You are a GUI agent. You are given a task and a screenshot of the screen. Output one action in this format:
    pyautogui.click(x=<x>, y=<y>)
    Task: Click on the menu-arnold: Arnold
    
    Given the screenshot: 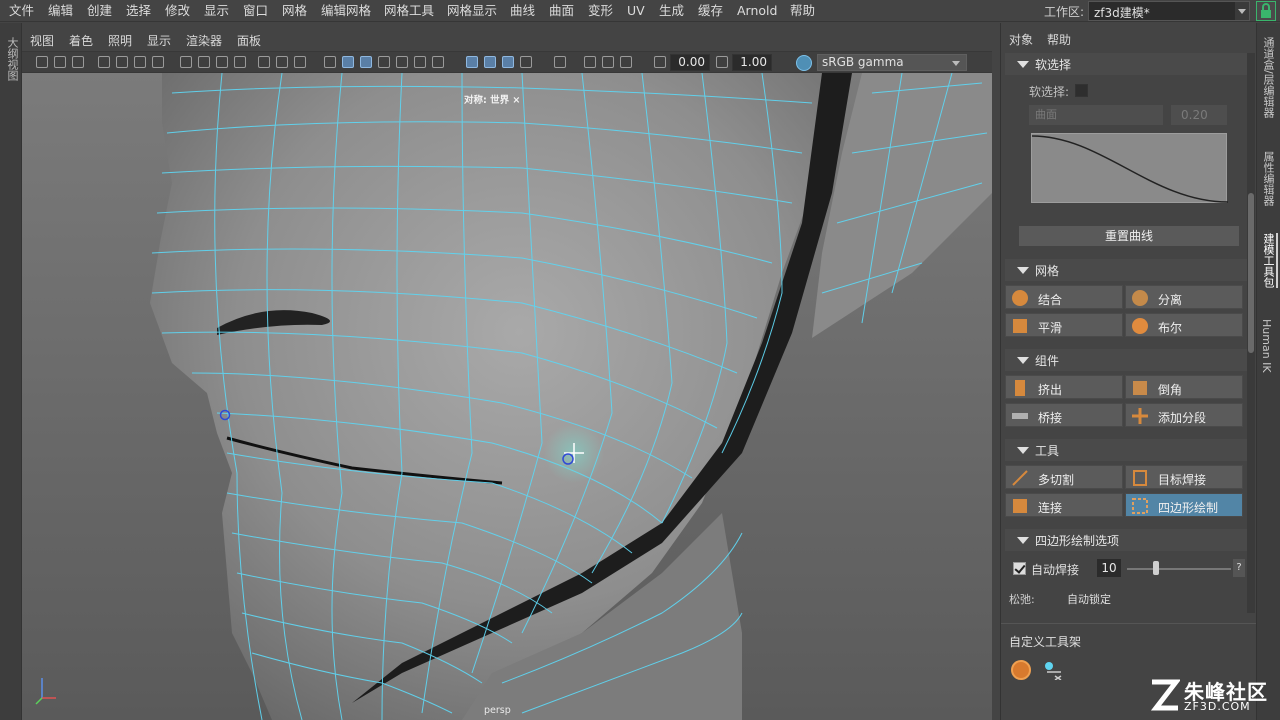 What is the action you would take?
    pyautogui.click(x=757, y=11)
    